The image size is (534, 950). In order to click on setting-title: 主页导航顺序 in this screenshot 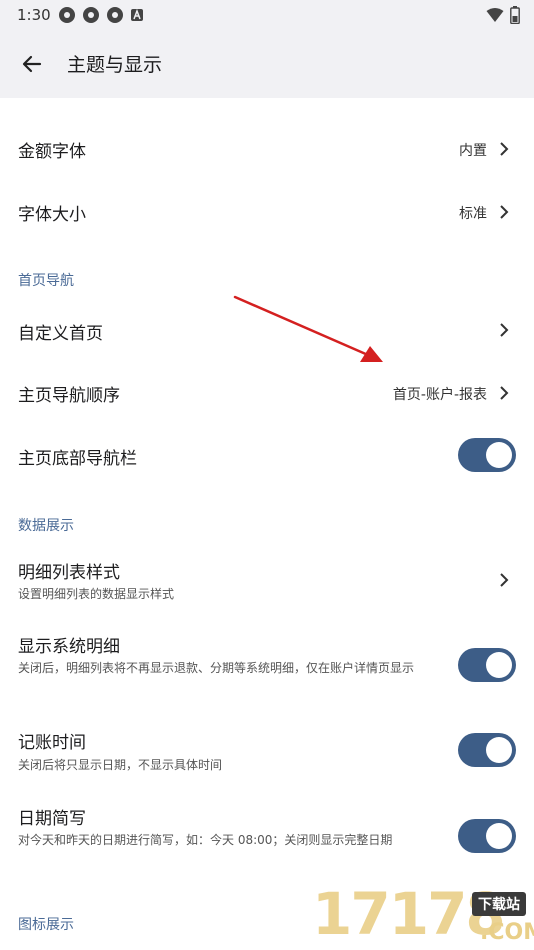, I will do `click(69, 396)`.